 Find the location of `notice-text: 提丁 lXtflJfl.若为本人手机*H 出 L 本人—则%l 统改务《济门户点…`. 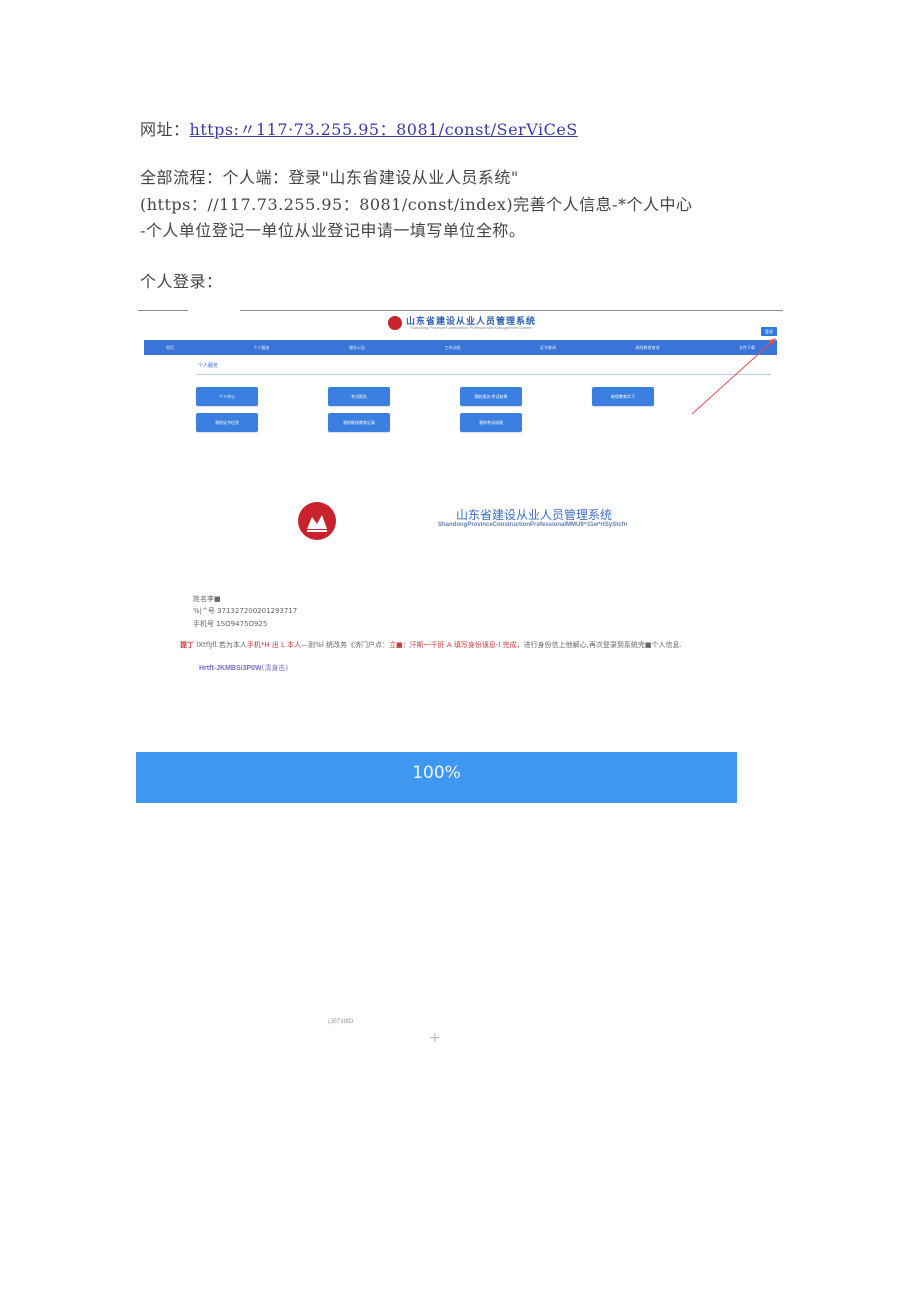

notice-text: 提丁 lXtflJfl.若为本人手机*H 出 L 本人—则%l 统改务《济门户点… is located at coordinates (431, 645).